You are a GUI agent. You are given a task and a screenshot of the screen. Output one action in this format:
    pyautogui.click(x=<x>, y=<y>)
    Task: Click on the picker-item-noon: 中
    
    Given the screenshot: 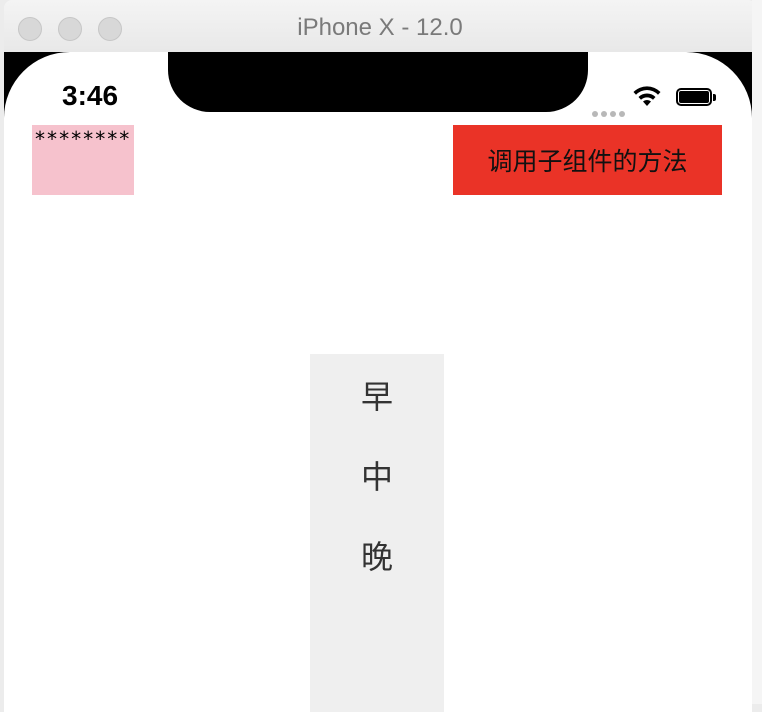 What is the action you would take?
    pyautogui.click(x=377, y=475)
    